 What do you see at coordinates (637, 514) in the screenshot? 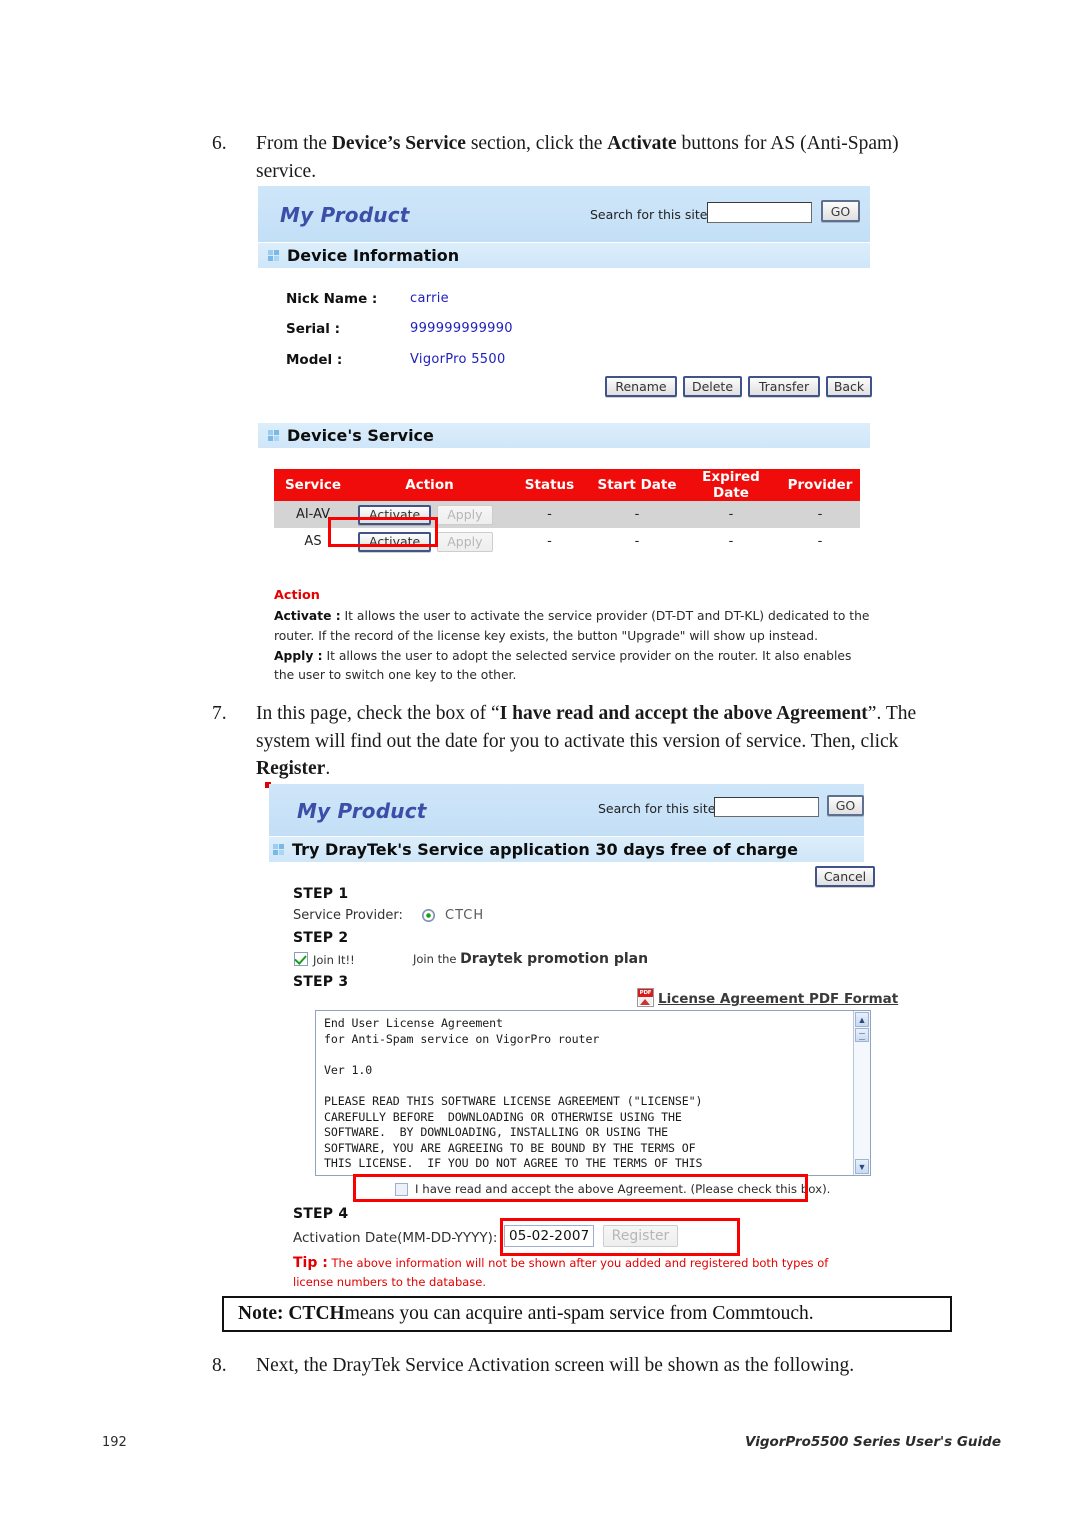
I see `start-date-ai-av: -` at bounding box center [637, 514].